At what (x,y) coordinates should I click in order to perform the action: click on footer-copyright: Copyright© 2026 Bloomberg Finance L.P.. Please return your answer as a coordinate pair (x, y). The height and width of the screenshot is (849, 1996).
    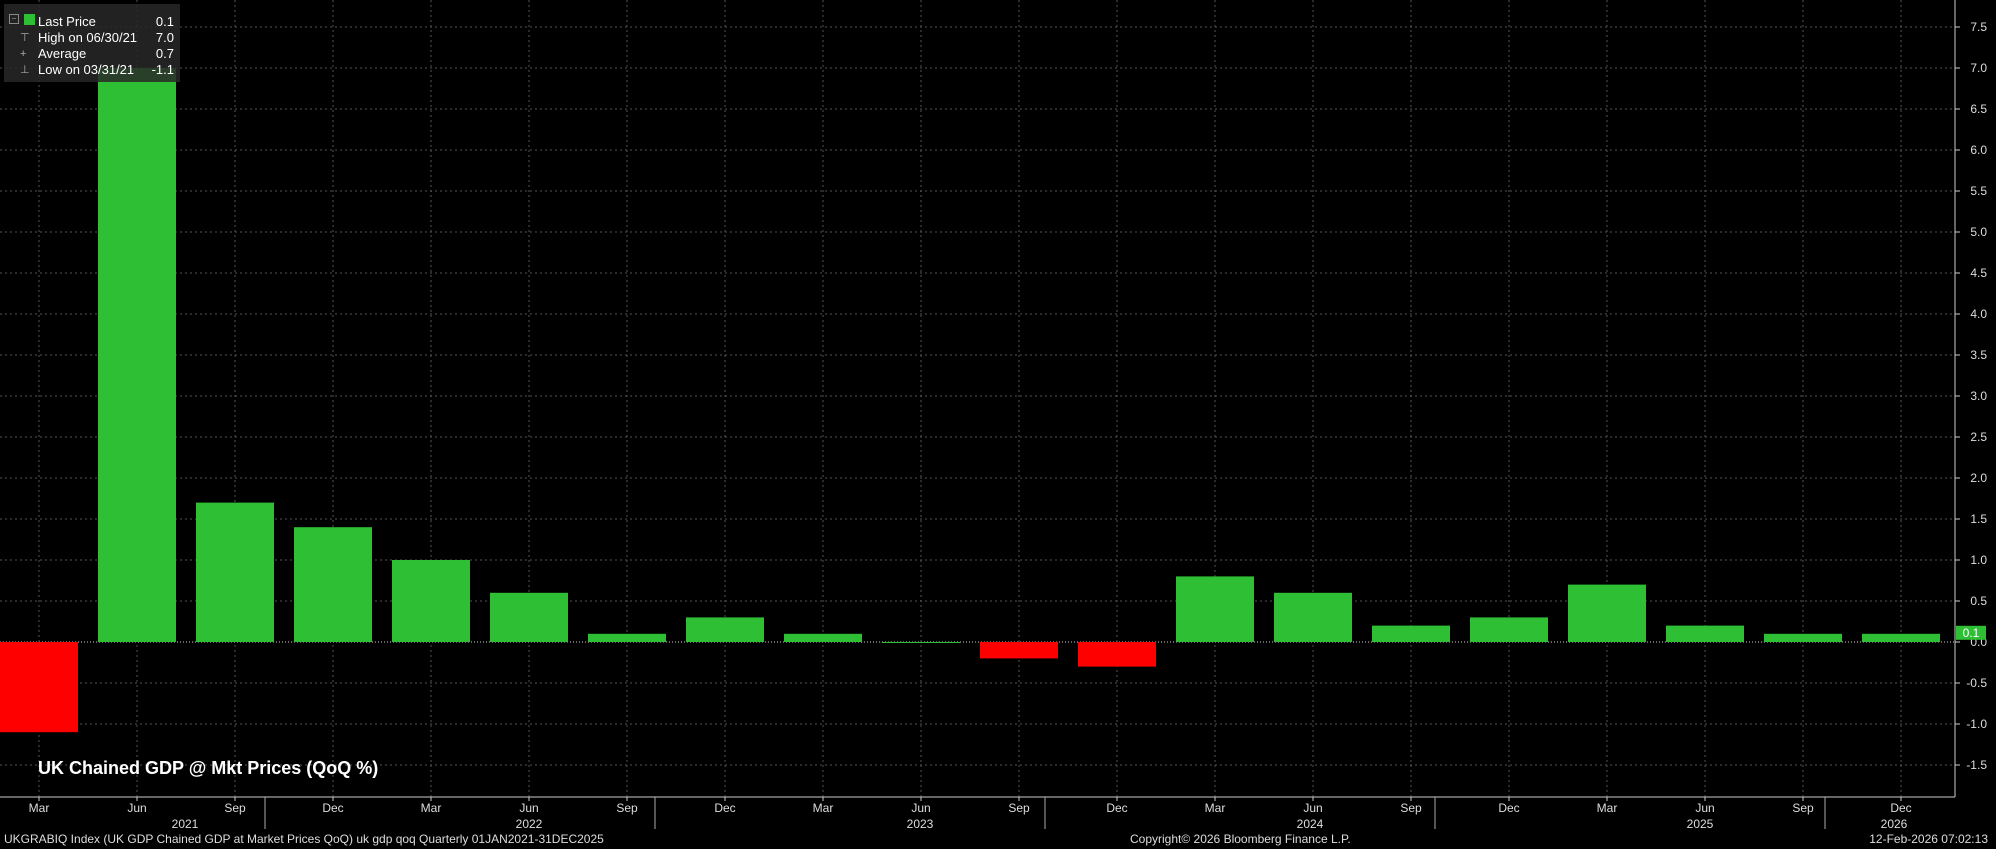
    Looking at the image, I should click on (1240, 839).